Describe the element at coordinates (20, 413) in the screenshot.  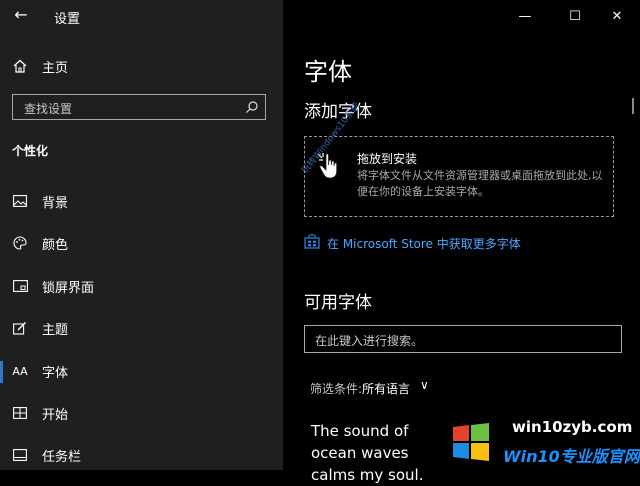
I see `start-icon` at that location.